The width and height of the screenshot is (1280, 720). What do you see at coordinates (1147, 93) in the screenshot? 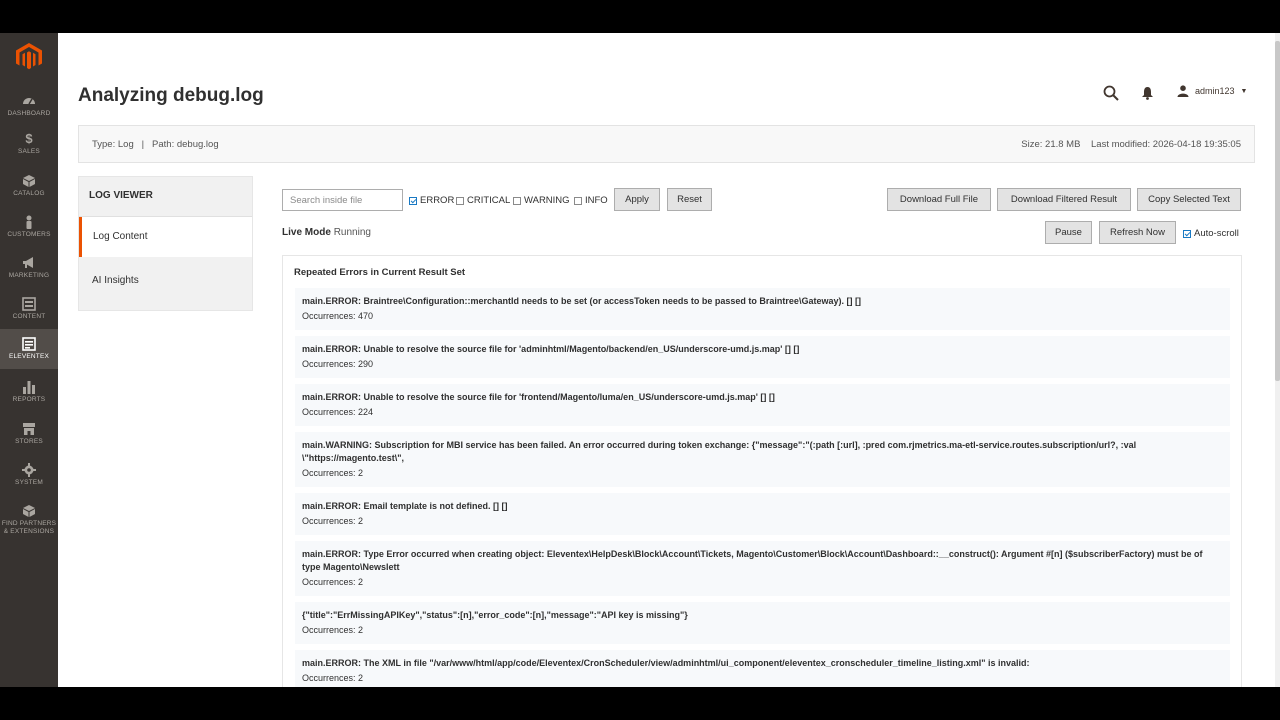
I see `bell-icon` at bounding box center [1147, 93].